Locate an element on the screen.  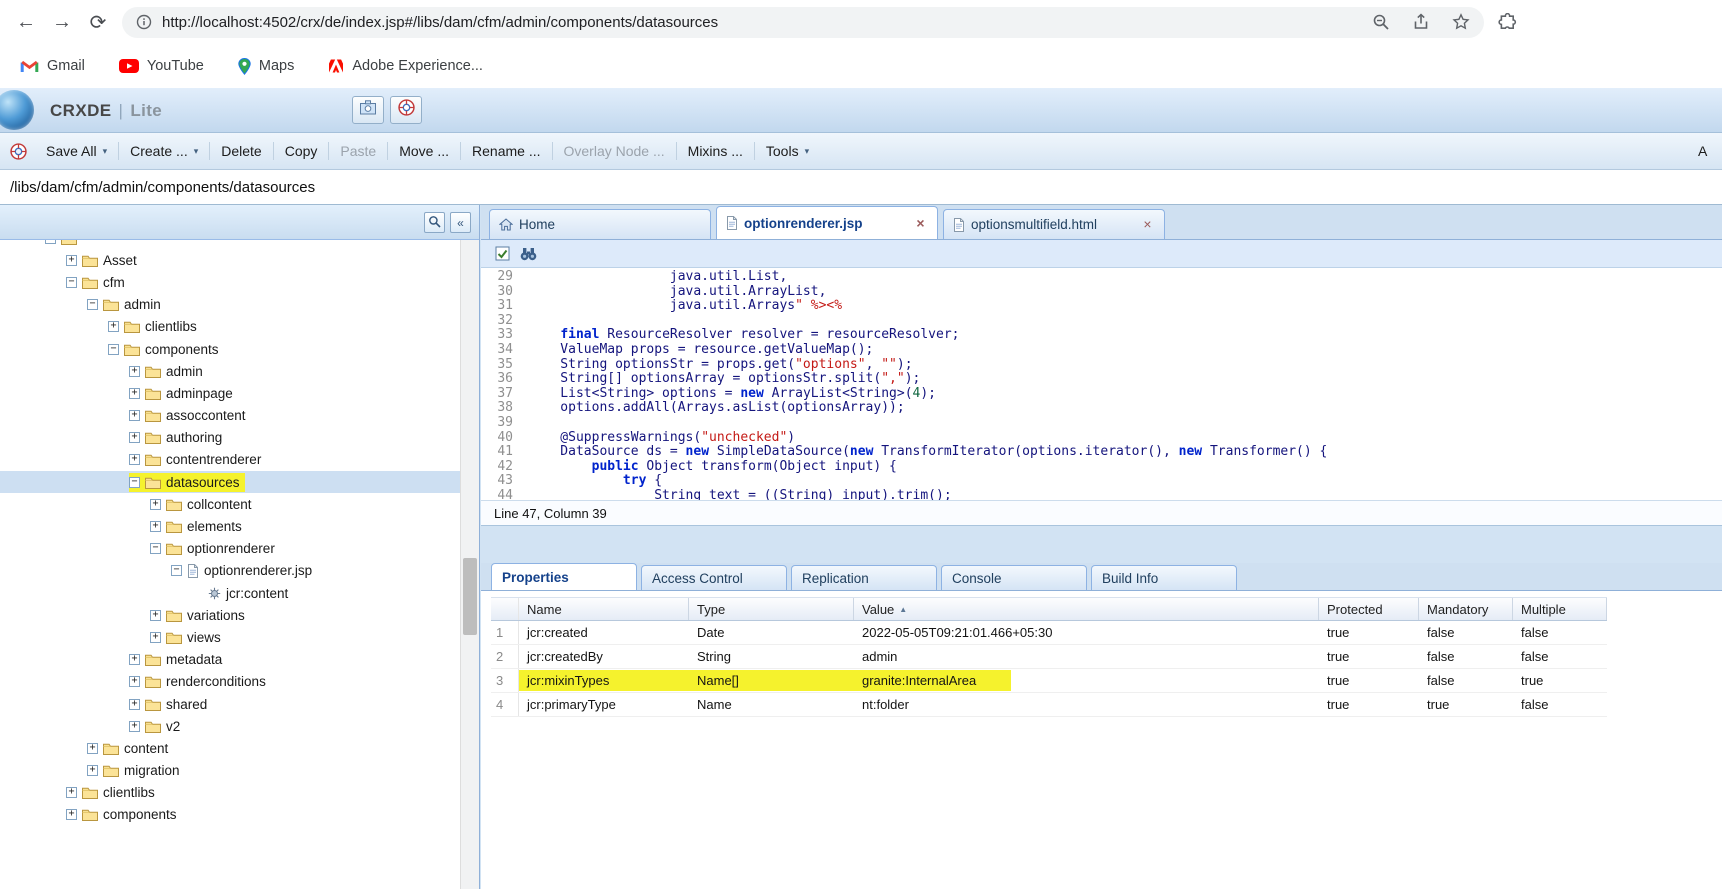
toolbar-item-copy: Copy is located at coordinates (301, 151).